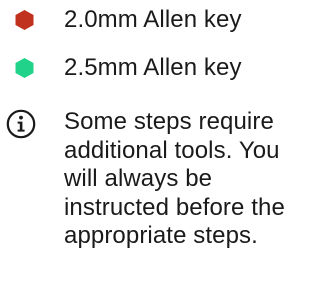 The image size is (322, 287). I want to click on tool-label: 2.0mm Allen key, so click(153, 19).